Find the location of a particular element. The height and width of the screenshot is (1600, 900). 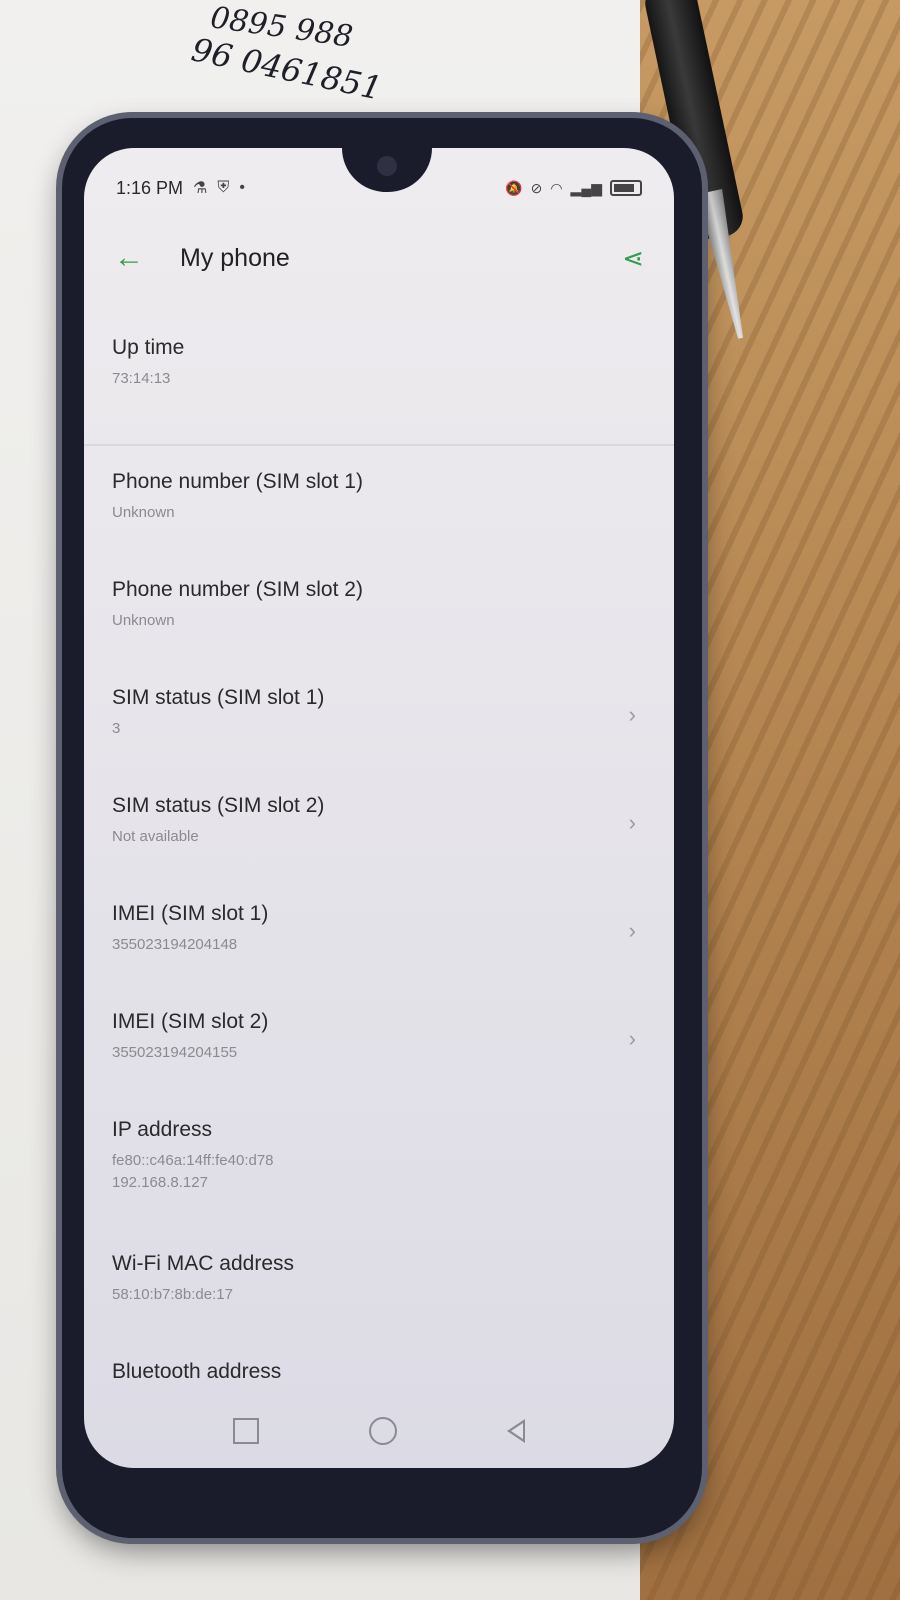

shield-icon: ⛨ is located at coordinates (223, 187).